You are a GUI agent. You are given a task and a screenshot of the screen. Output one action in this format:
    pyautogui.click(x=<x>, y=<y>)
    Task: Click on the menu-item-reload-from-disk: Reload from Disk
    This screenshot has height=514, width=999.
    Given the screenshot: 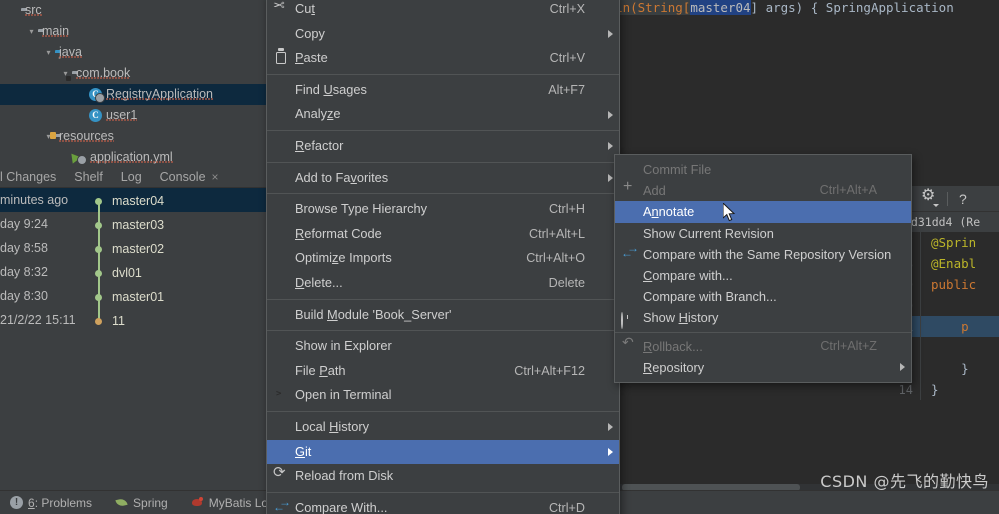 What is the action you would take?
    pyautogui.click(x=443, y=476)
    